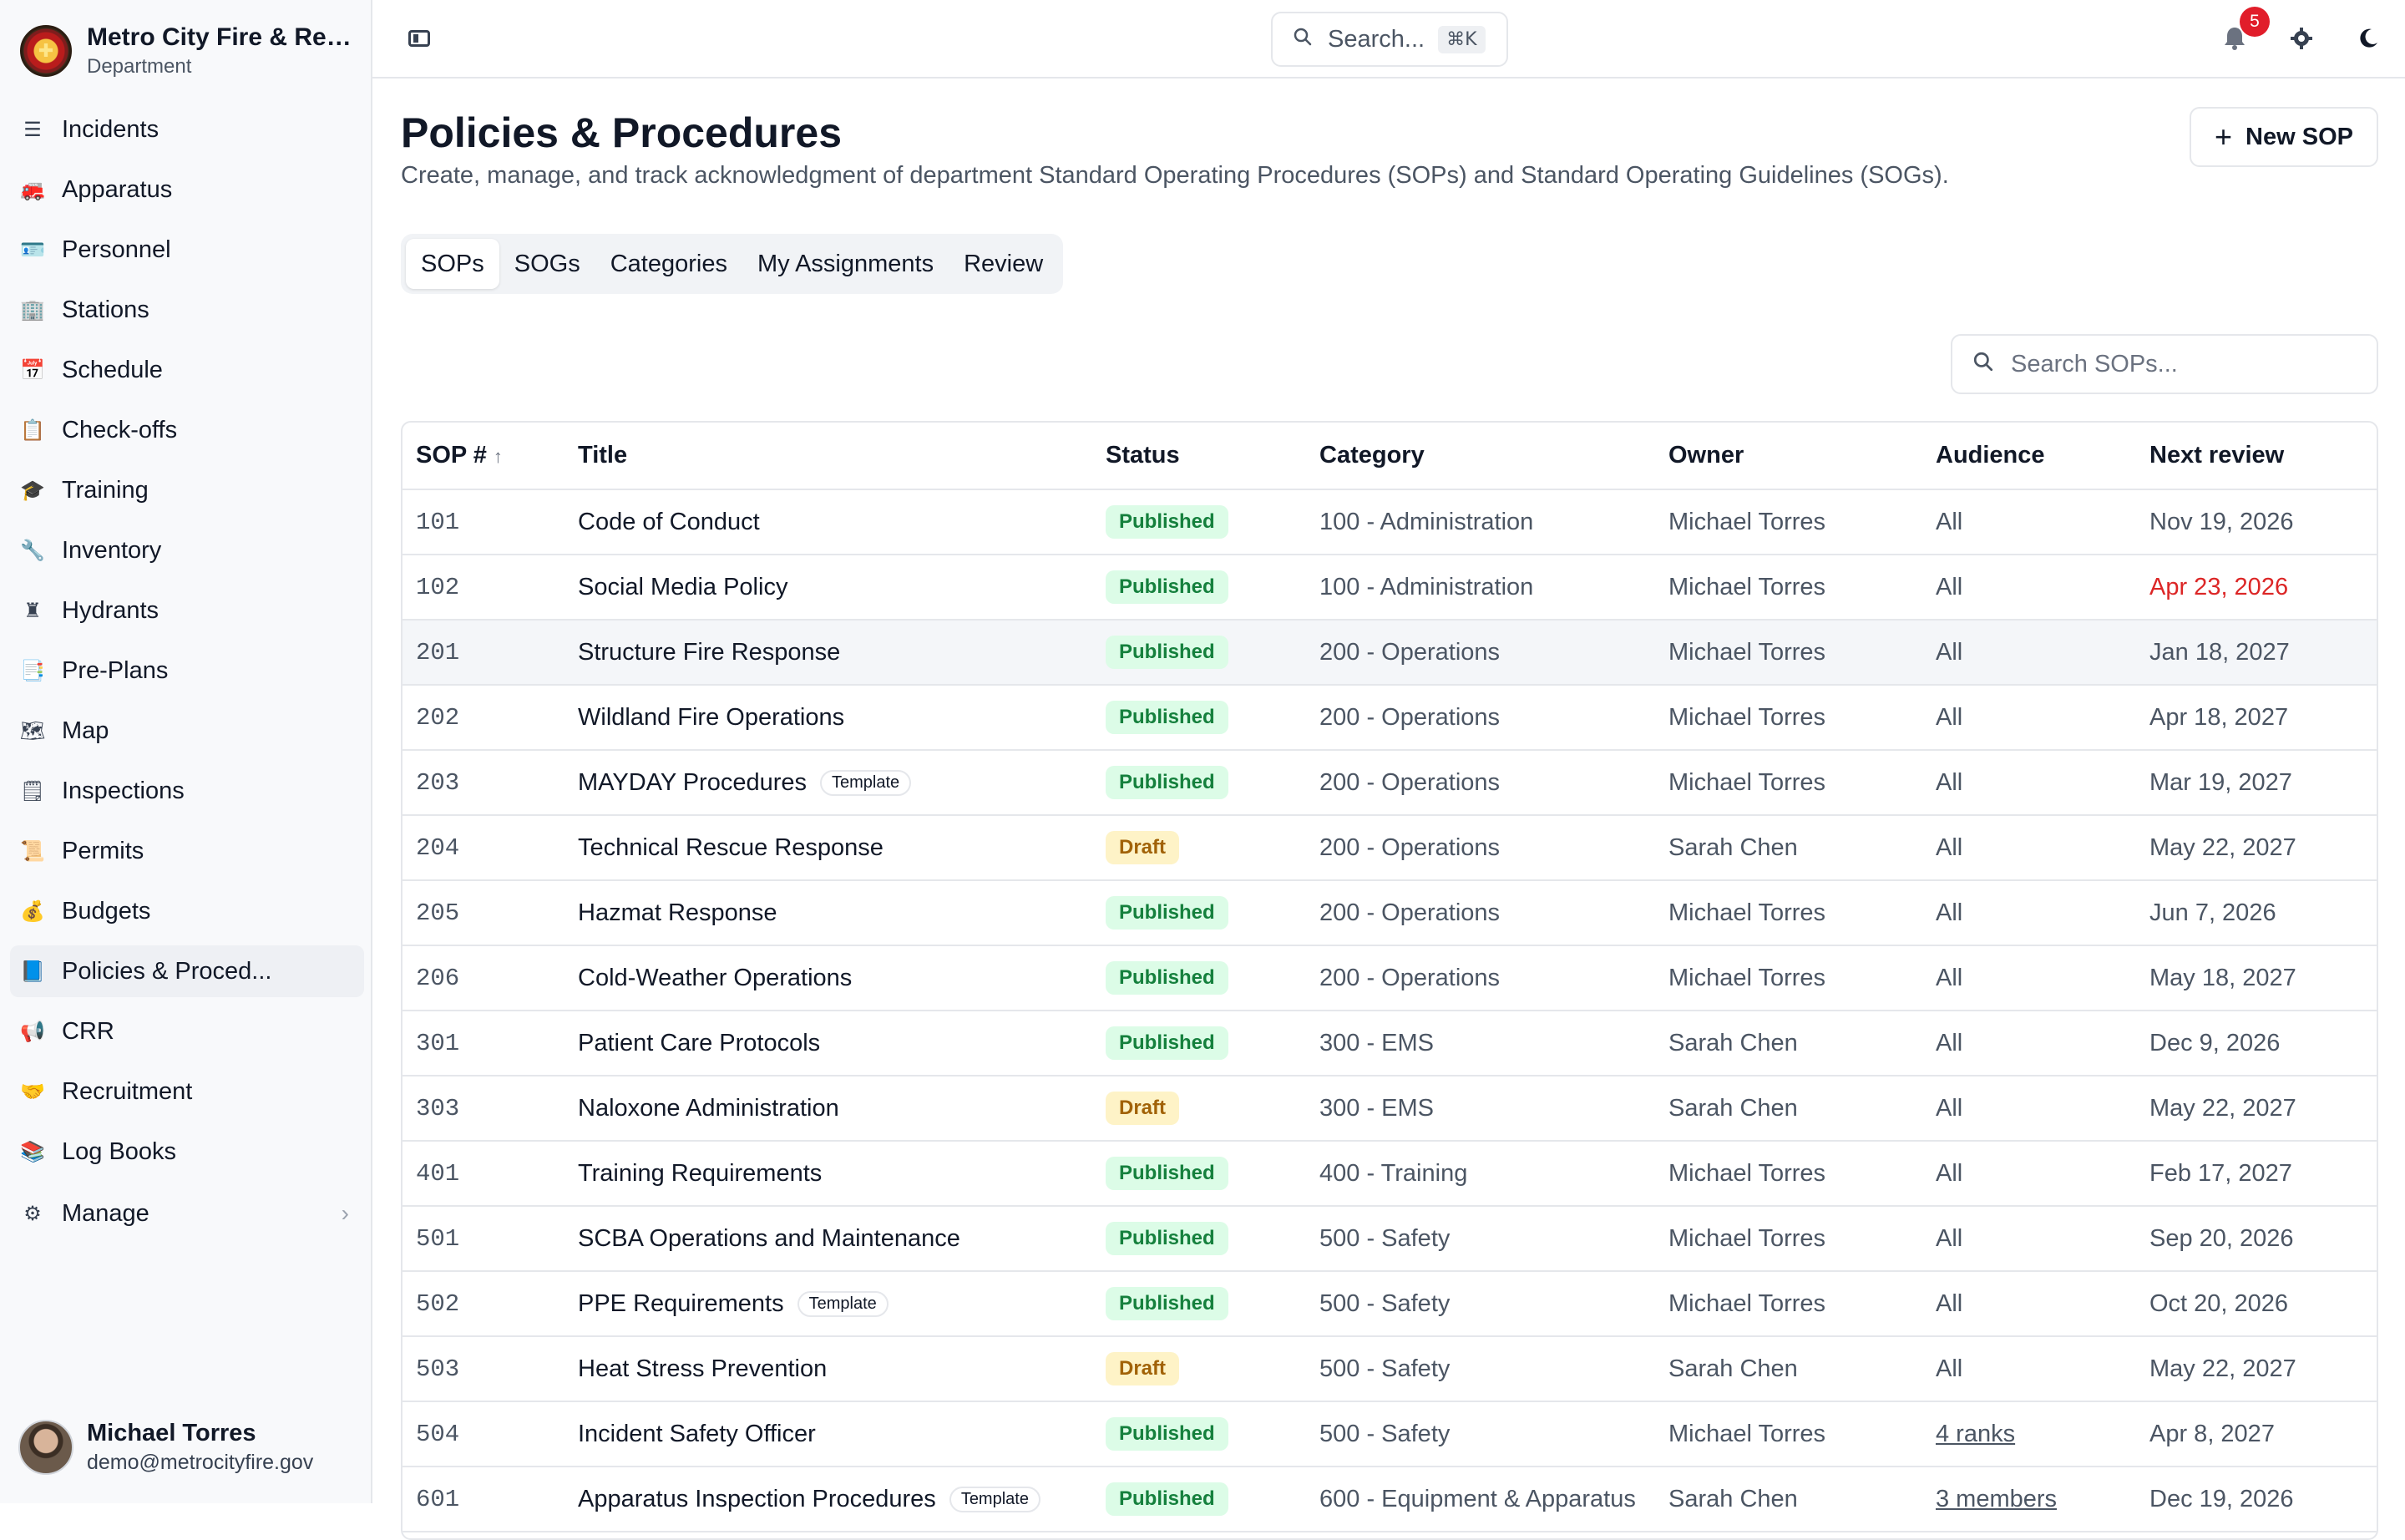 The width and height of the screenshot is (2405, 1540). I want to click on sidebar-item-personnel: 🪪 Personnel, so click(187, 250).